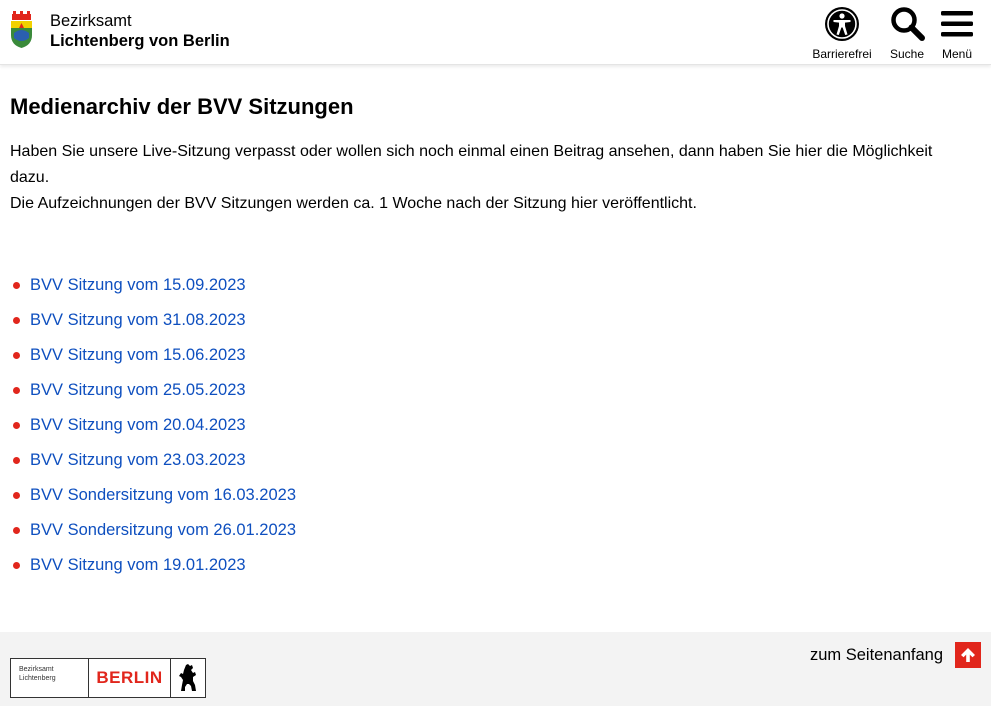 The width and height of the screenshot is (991, 706). I want to click on list-item: BVV Sitzung vom 23.03.2023, so click(153, 464).